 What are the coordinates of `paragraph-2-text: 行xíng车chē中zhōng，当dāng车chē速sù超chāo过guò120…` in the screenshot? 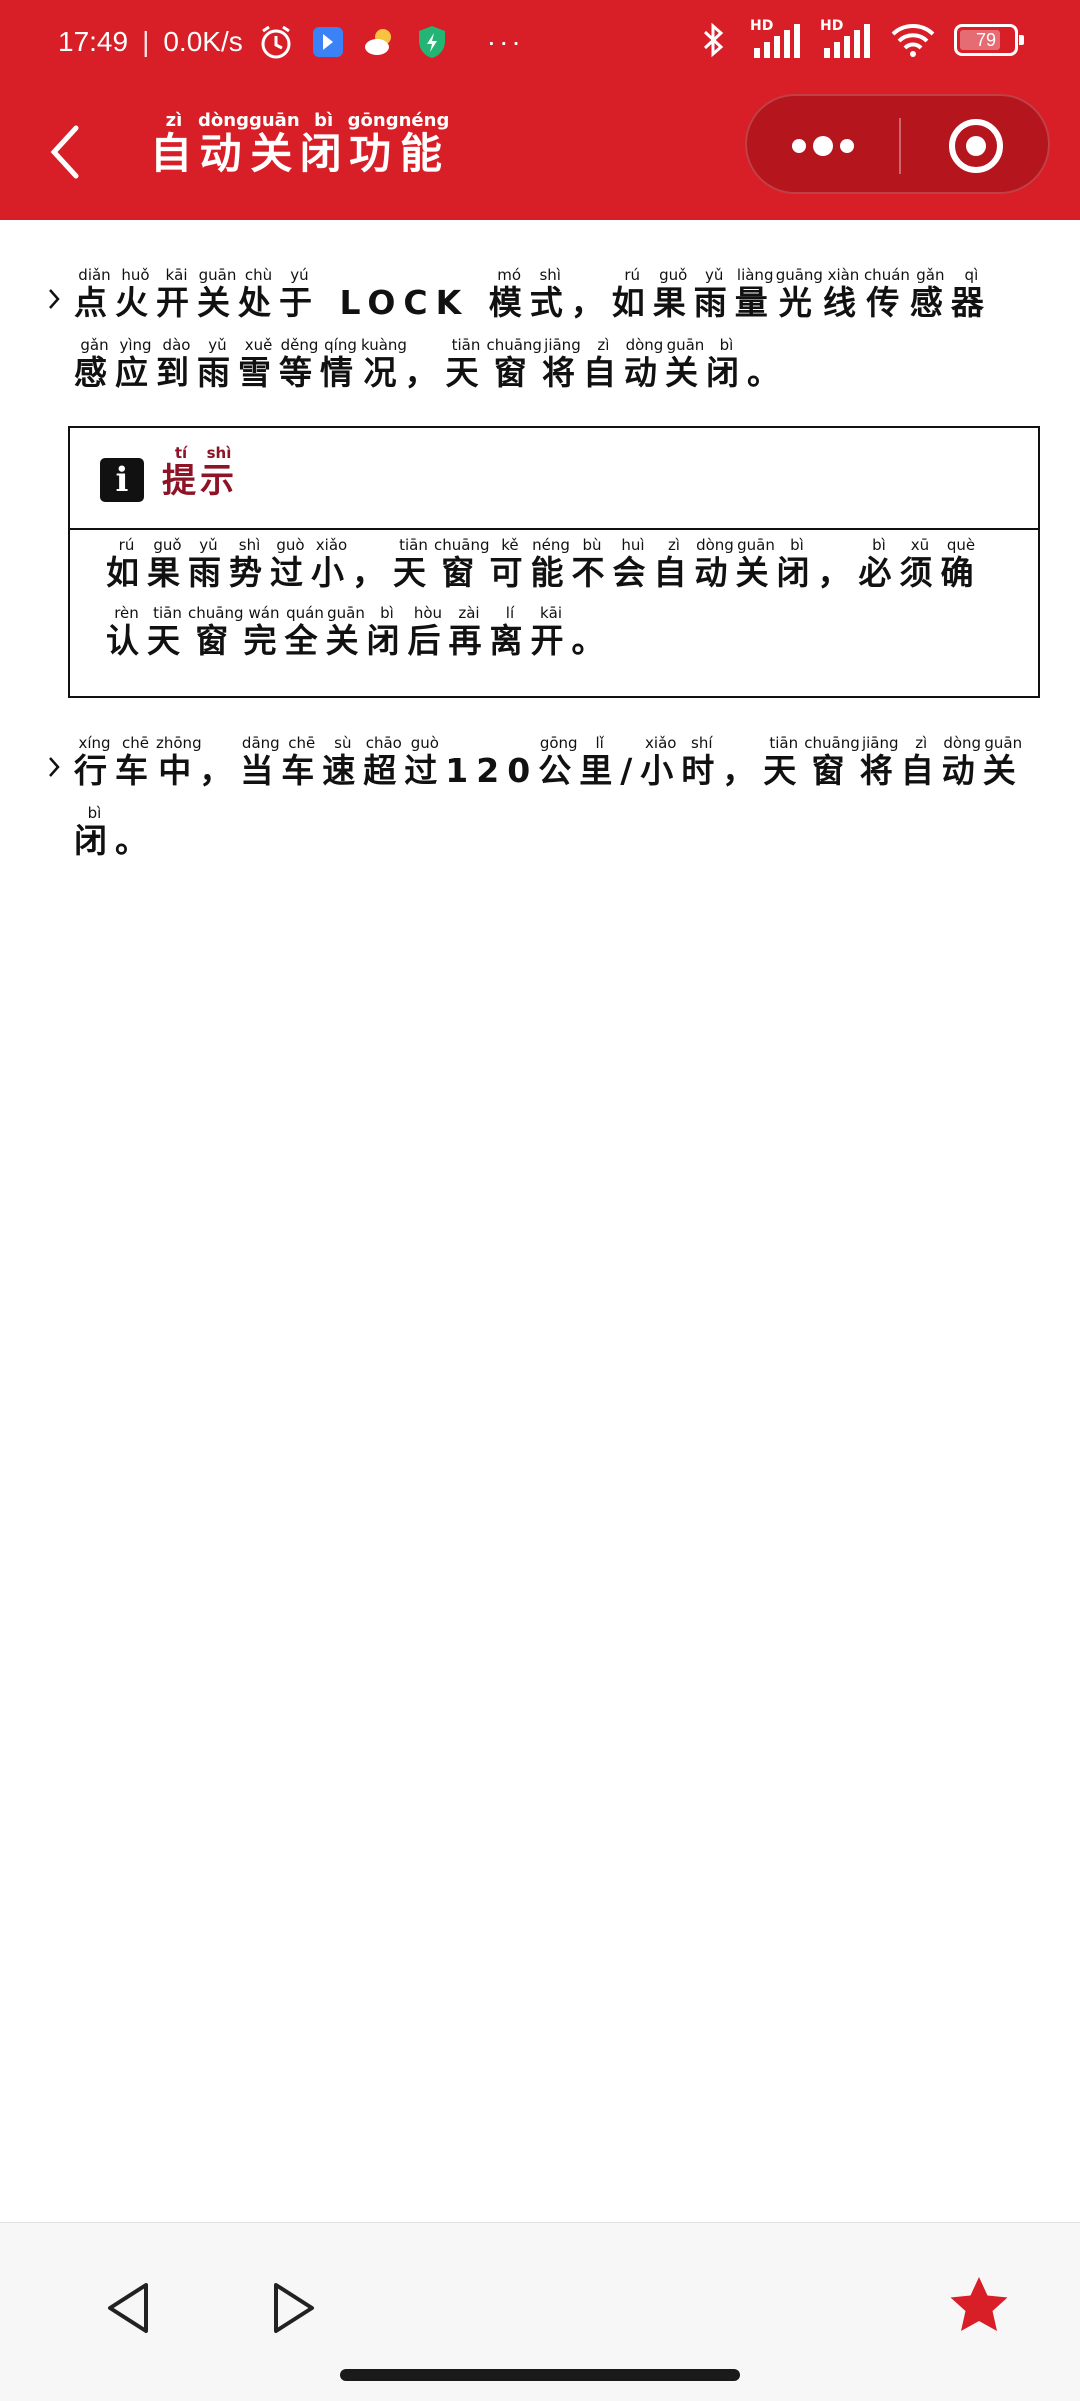 It's located at (536, 805).